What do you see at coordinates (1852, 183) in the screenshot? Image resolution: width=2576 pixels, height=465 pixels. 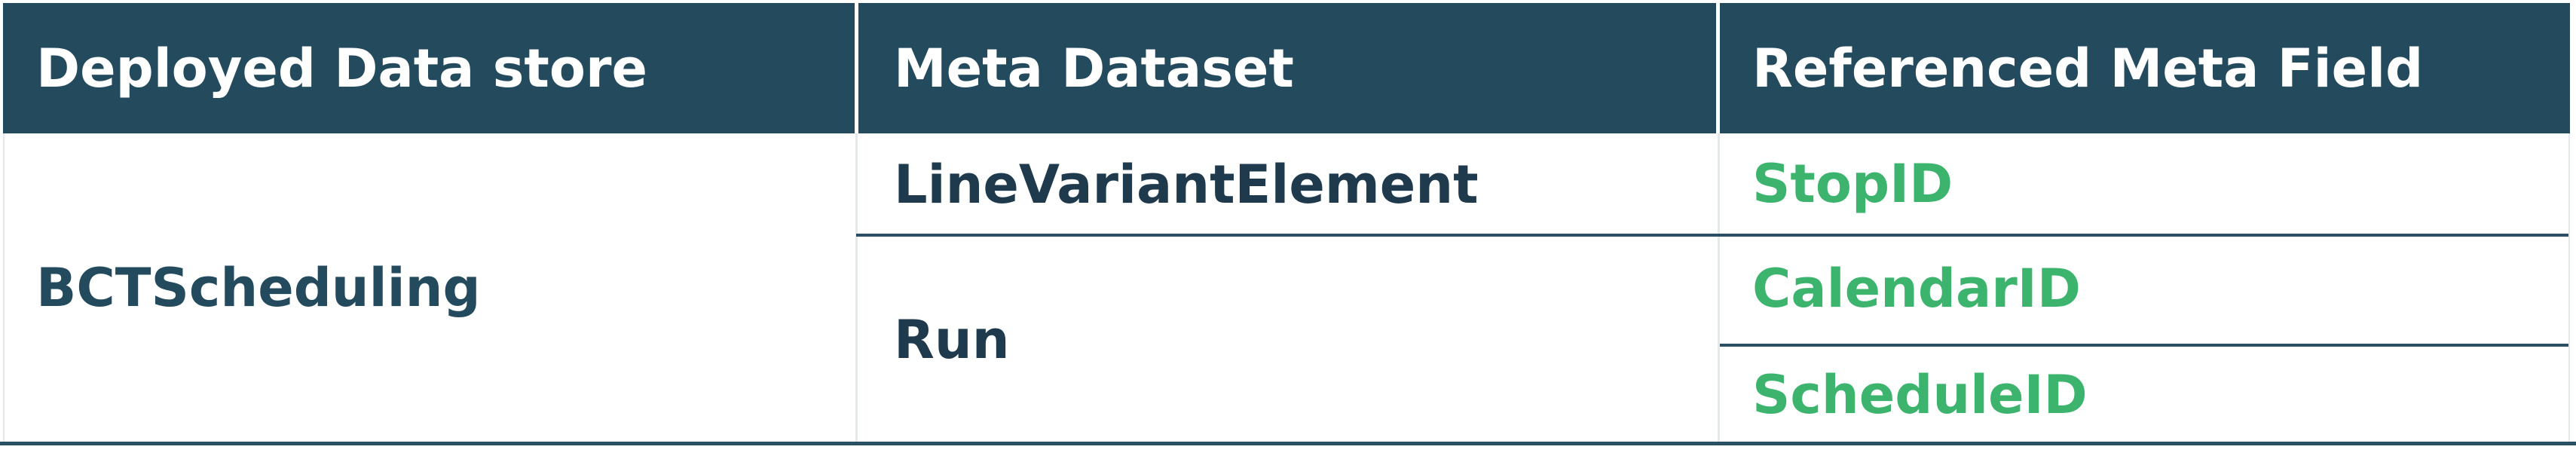 I see `field-cell-stopid: StopID` at bounding box center [1852, 183].